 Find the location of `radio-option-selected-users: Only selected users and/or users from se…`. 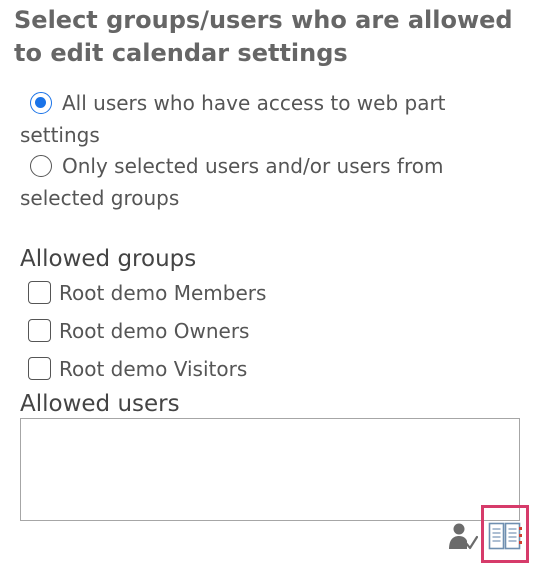

radio-option-selected-users: Only selected users and/or users from se… is located at coordinates (270, 182).